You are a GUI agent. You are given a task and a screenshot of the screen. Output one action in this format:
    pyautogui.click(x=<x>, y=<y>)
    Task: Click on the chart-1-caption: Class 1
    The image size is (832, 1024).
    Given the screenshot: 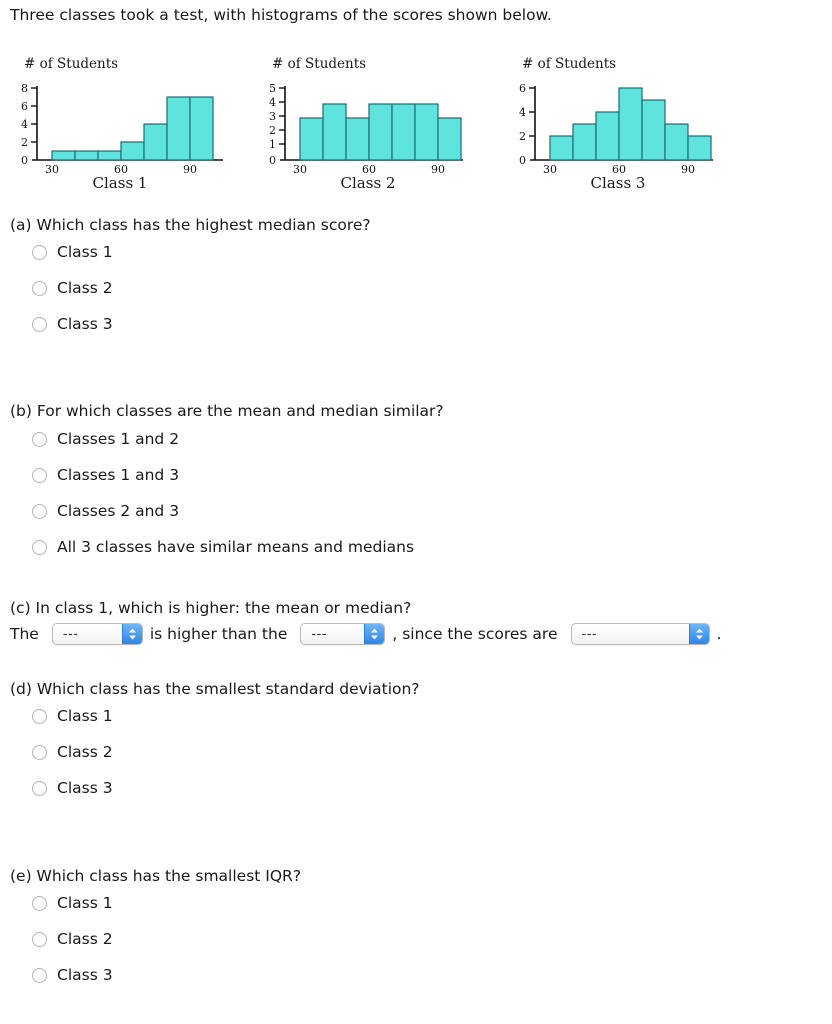 What is the action you would take?
    pyautogui.click(x=120, y=183)
    